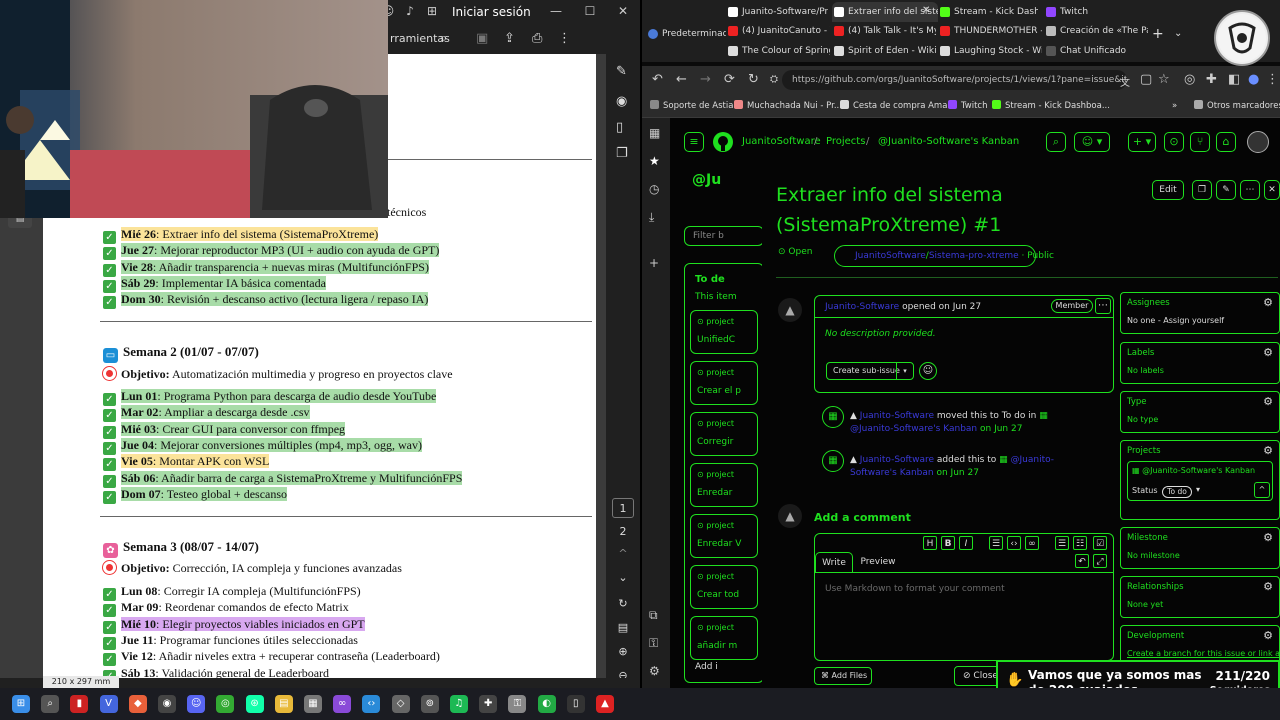 The height and width of the screenshot is (720, 1280). Describe the element at coordinates (845, 141) in the screenshot. I see `breadcrumb-projects: Projects` at that location.